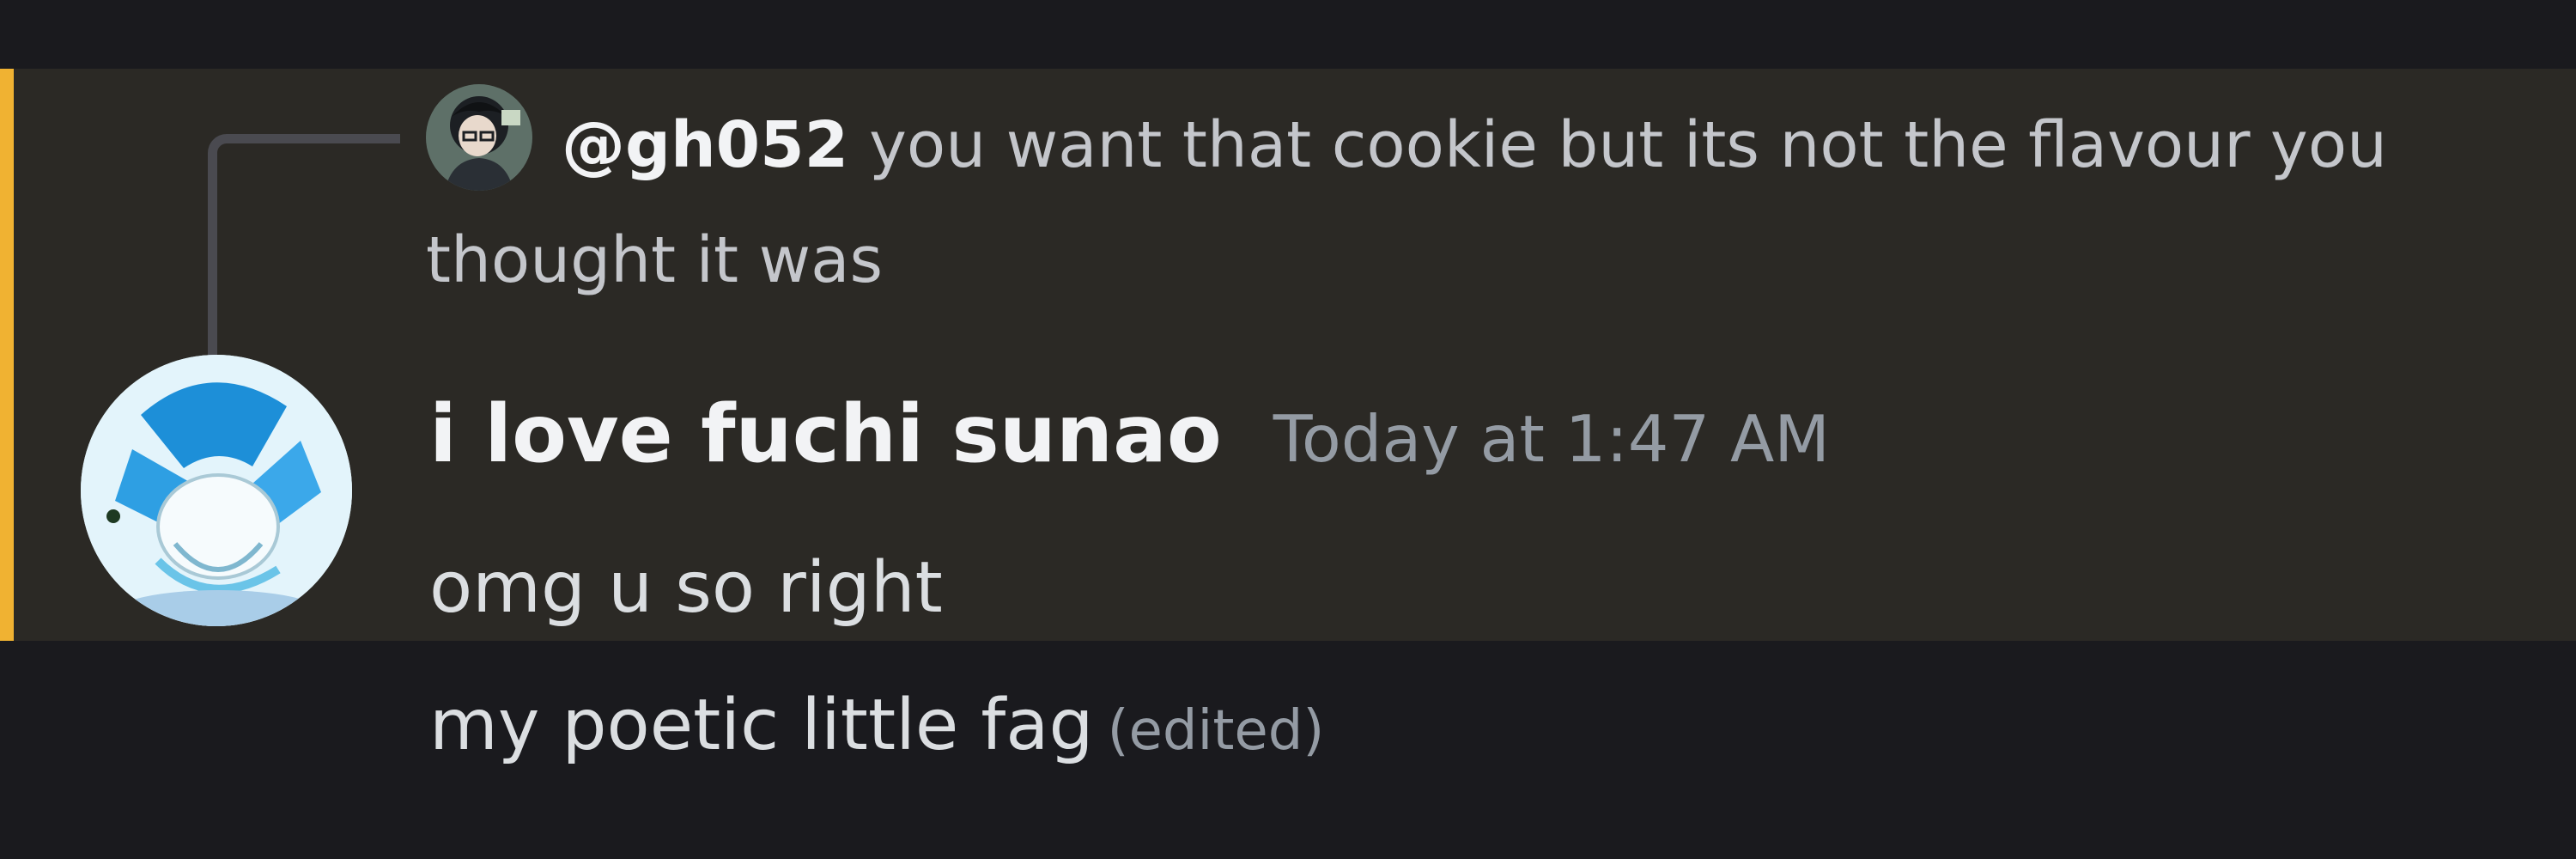  I want to click on edited-label: (edited), so click(1216, 731).